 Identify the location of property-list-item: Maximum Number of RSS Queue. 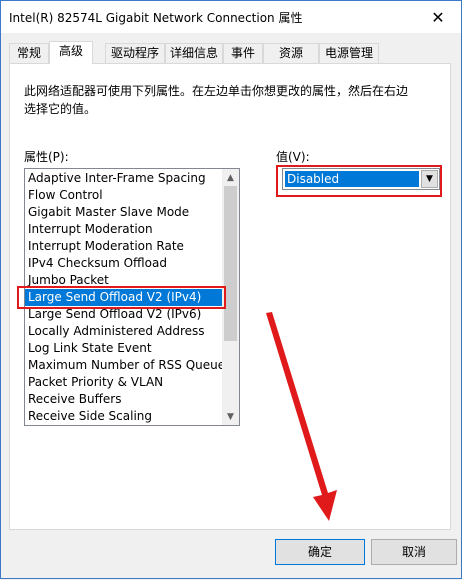
(125, 365).